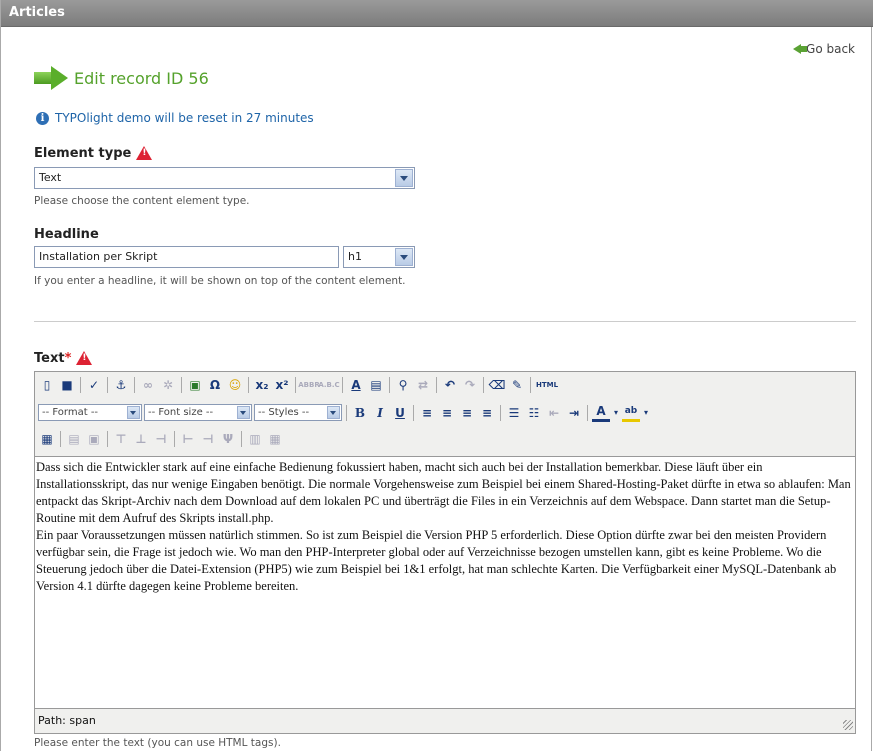 The image size is (881, 751). I want to click on delete-row-icon: ⊣, so click(161, 439).